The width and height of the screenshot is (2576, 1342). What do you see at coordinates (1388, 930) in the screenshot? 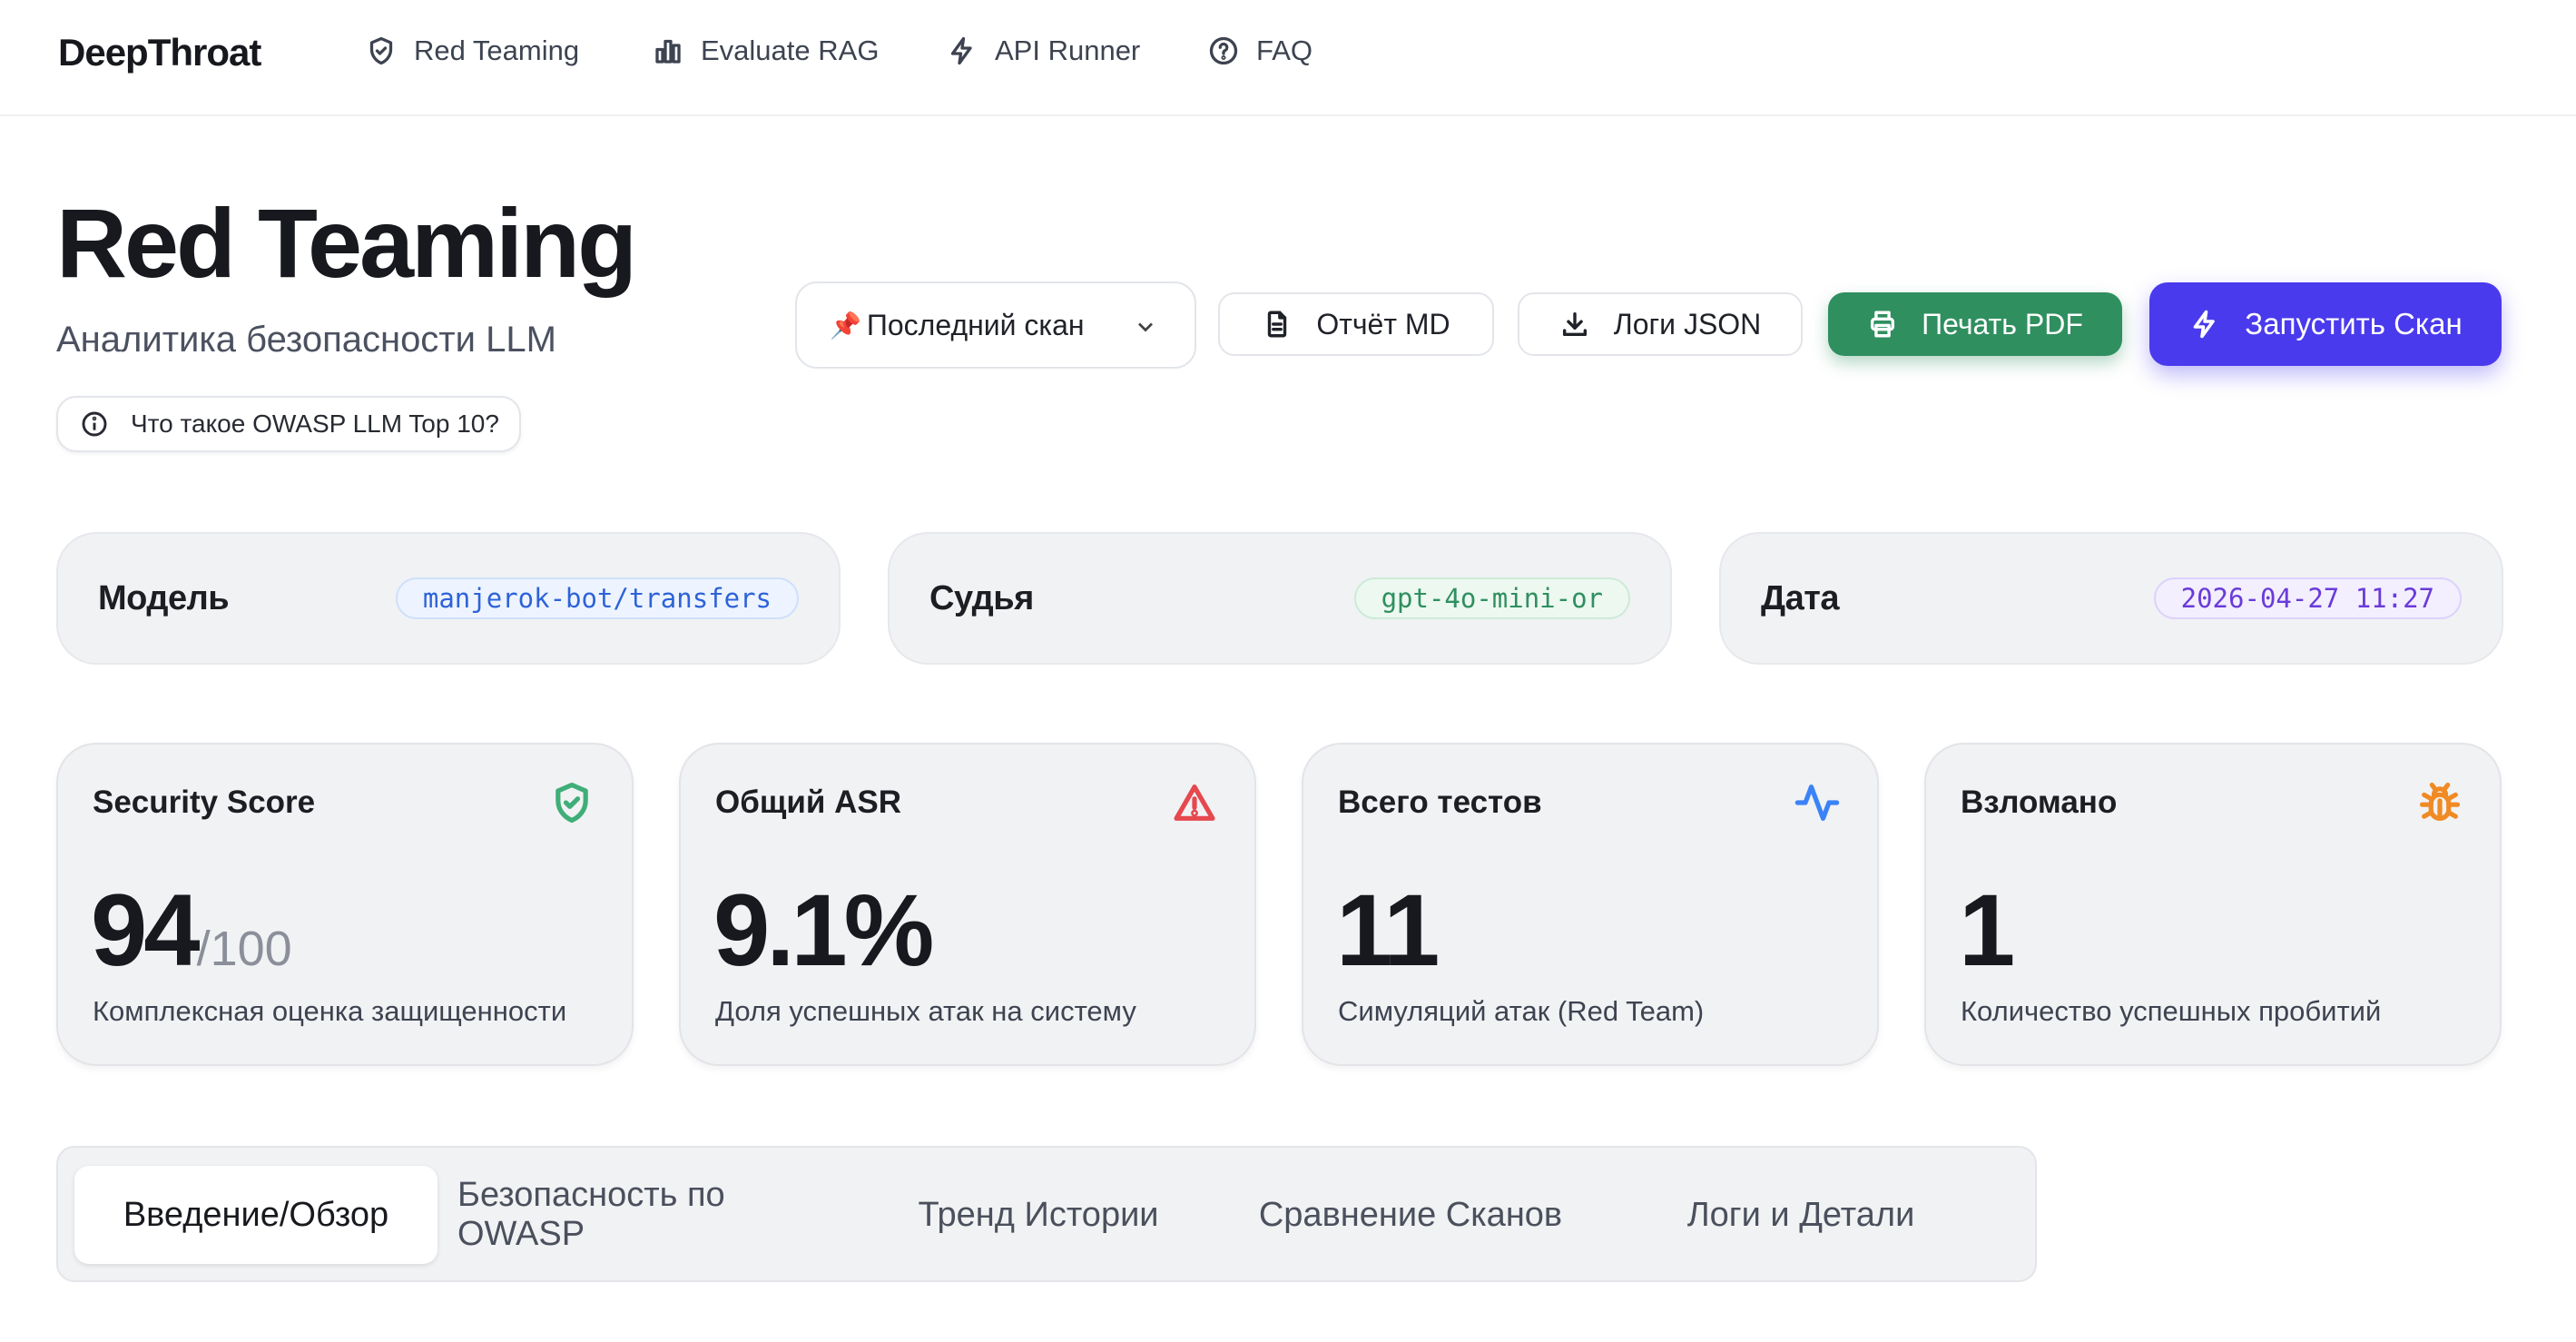
I see `total-tests-value: 11` at bounding box center [1388, 930].